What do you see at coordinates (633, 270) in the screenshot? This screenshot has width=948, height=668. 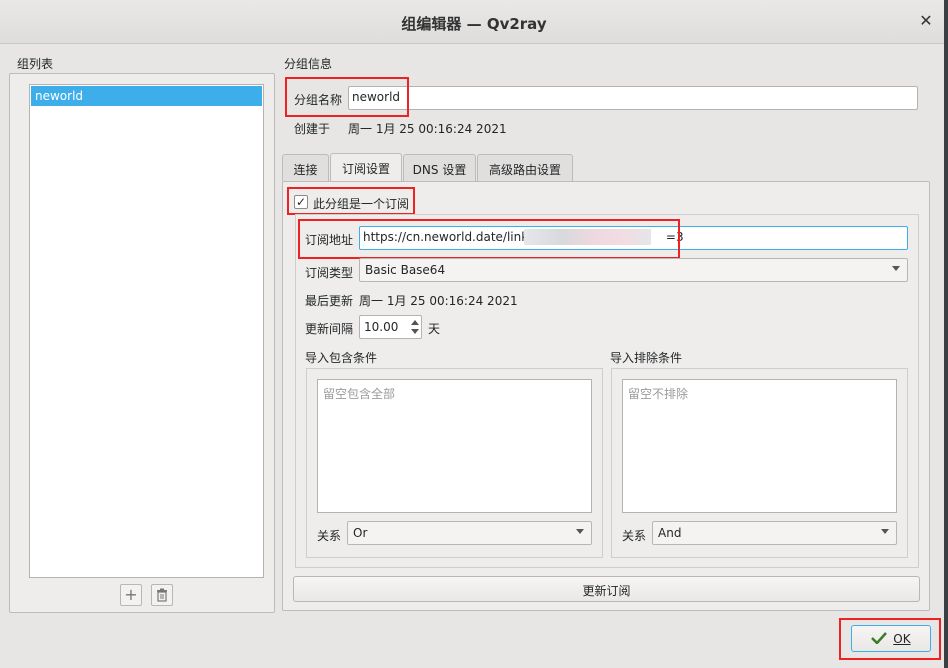 I see `type-select: Basic Base64` at bounding box center [633, 270].